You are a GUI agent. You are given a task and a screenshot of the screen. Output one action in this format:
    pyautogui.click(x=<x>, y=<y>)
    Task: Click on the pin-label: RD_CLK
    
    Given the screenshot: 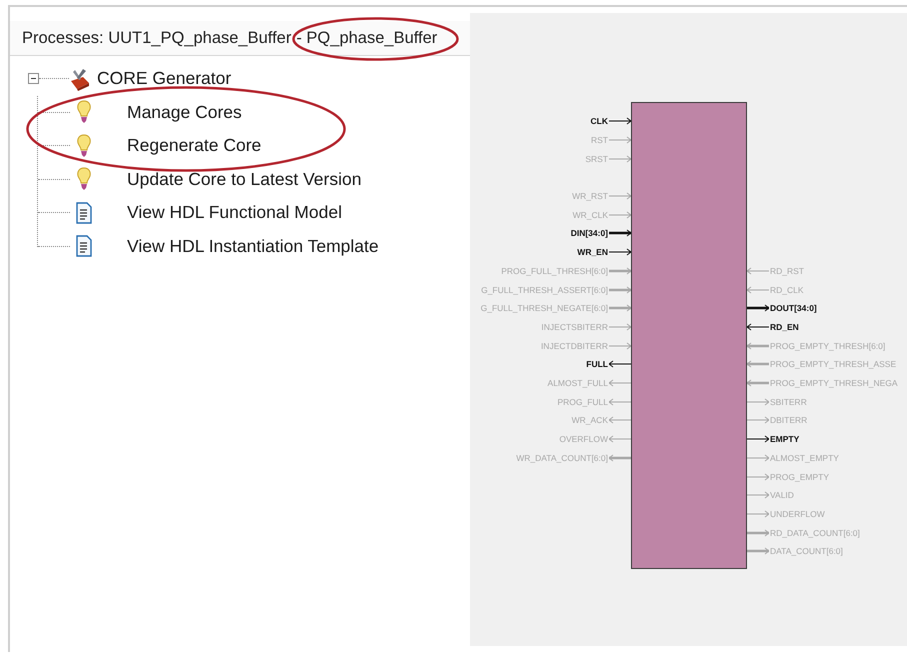 What is the action you would take?
    pyautogui.click(x=787, y=289)
    